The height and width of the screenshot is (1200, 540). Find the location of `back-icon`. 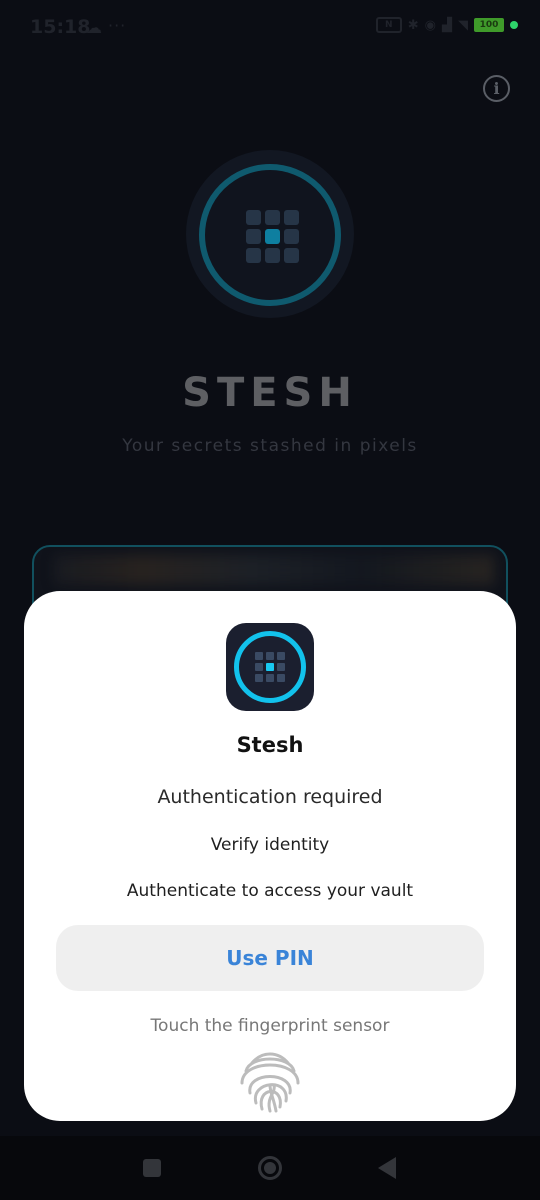

back-icon is located at coordinates (387, 1168).